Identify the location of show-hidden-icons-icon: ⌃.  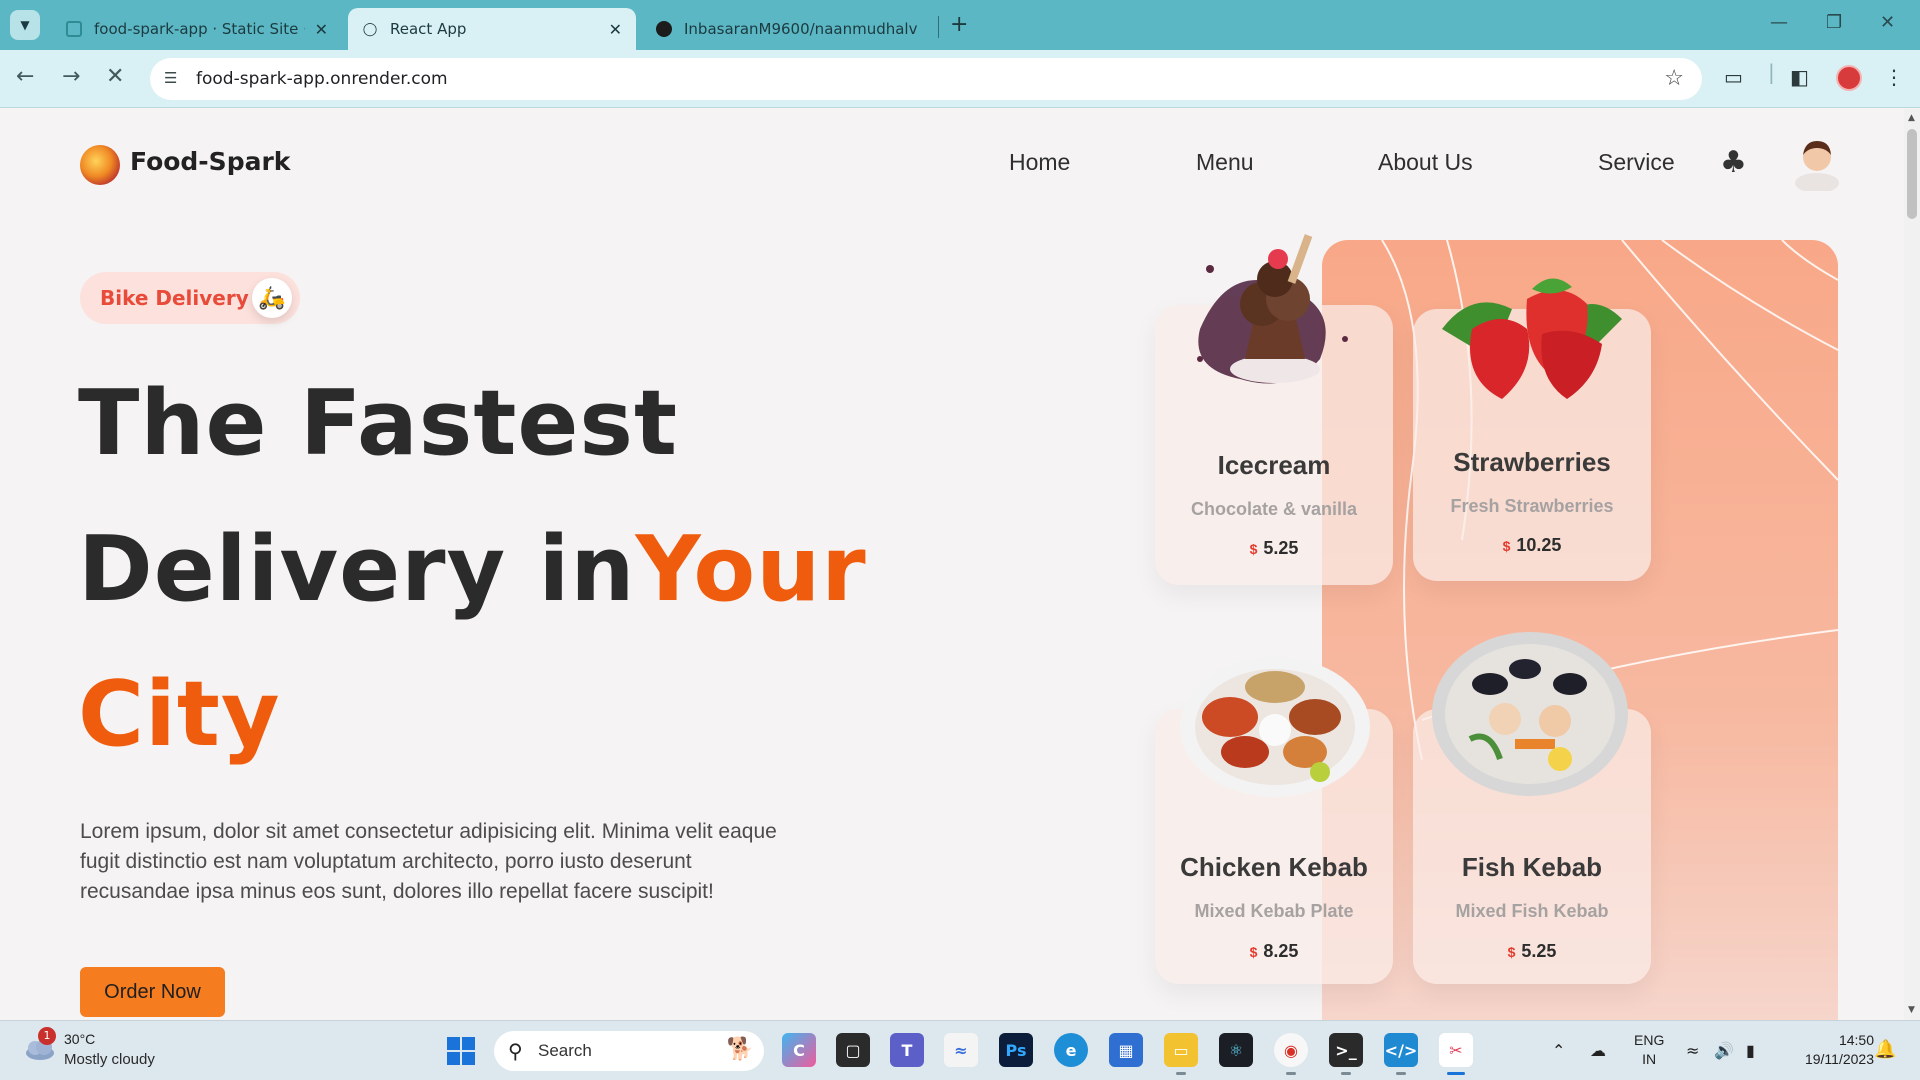
(1558, 1050).